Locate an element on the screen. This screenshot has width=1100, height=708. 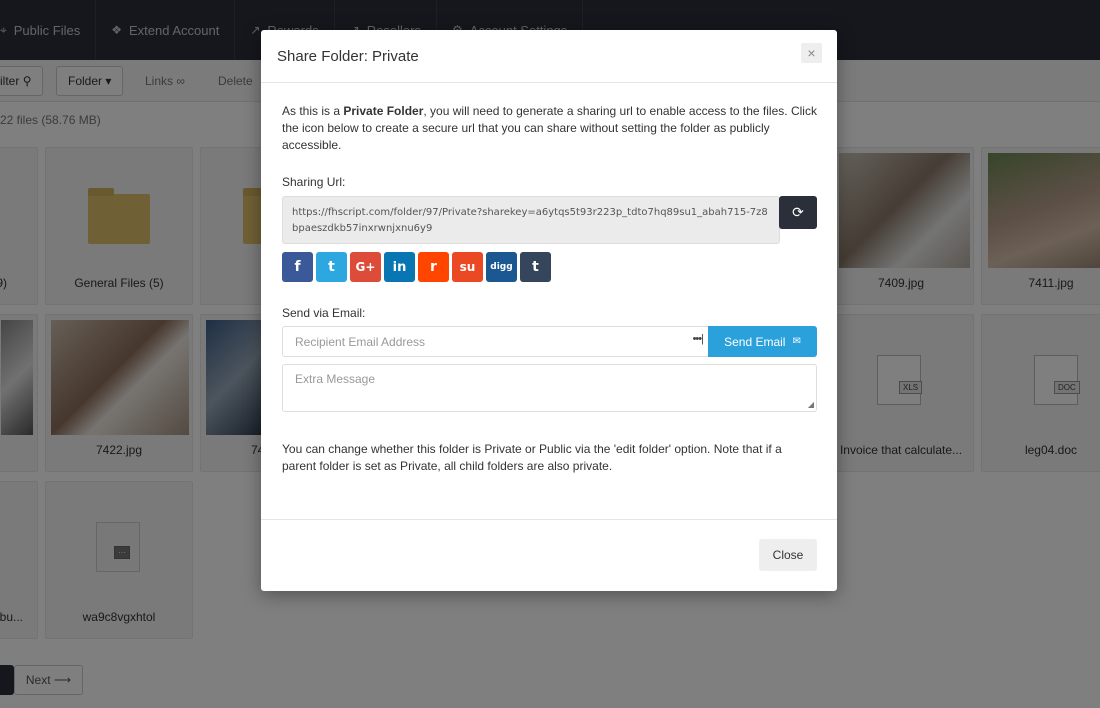
reddit-share-icon: r is located at coordinates (433, 267).